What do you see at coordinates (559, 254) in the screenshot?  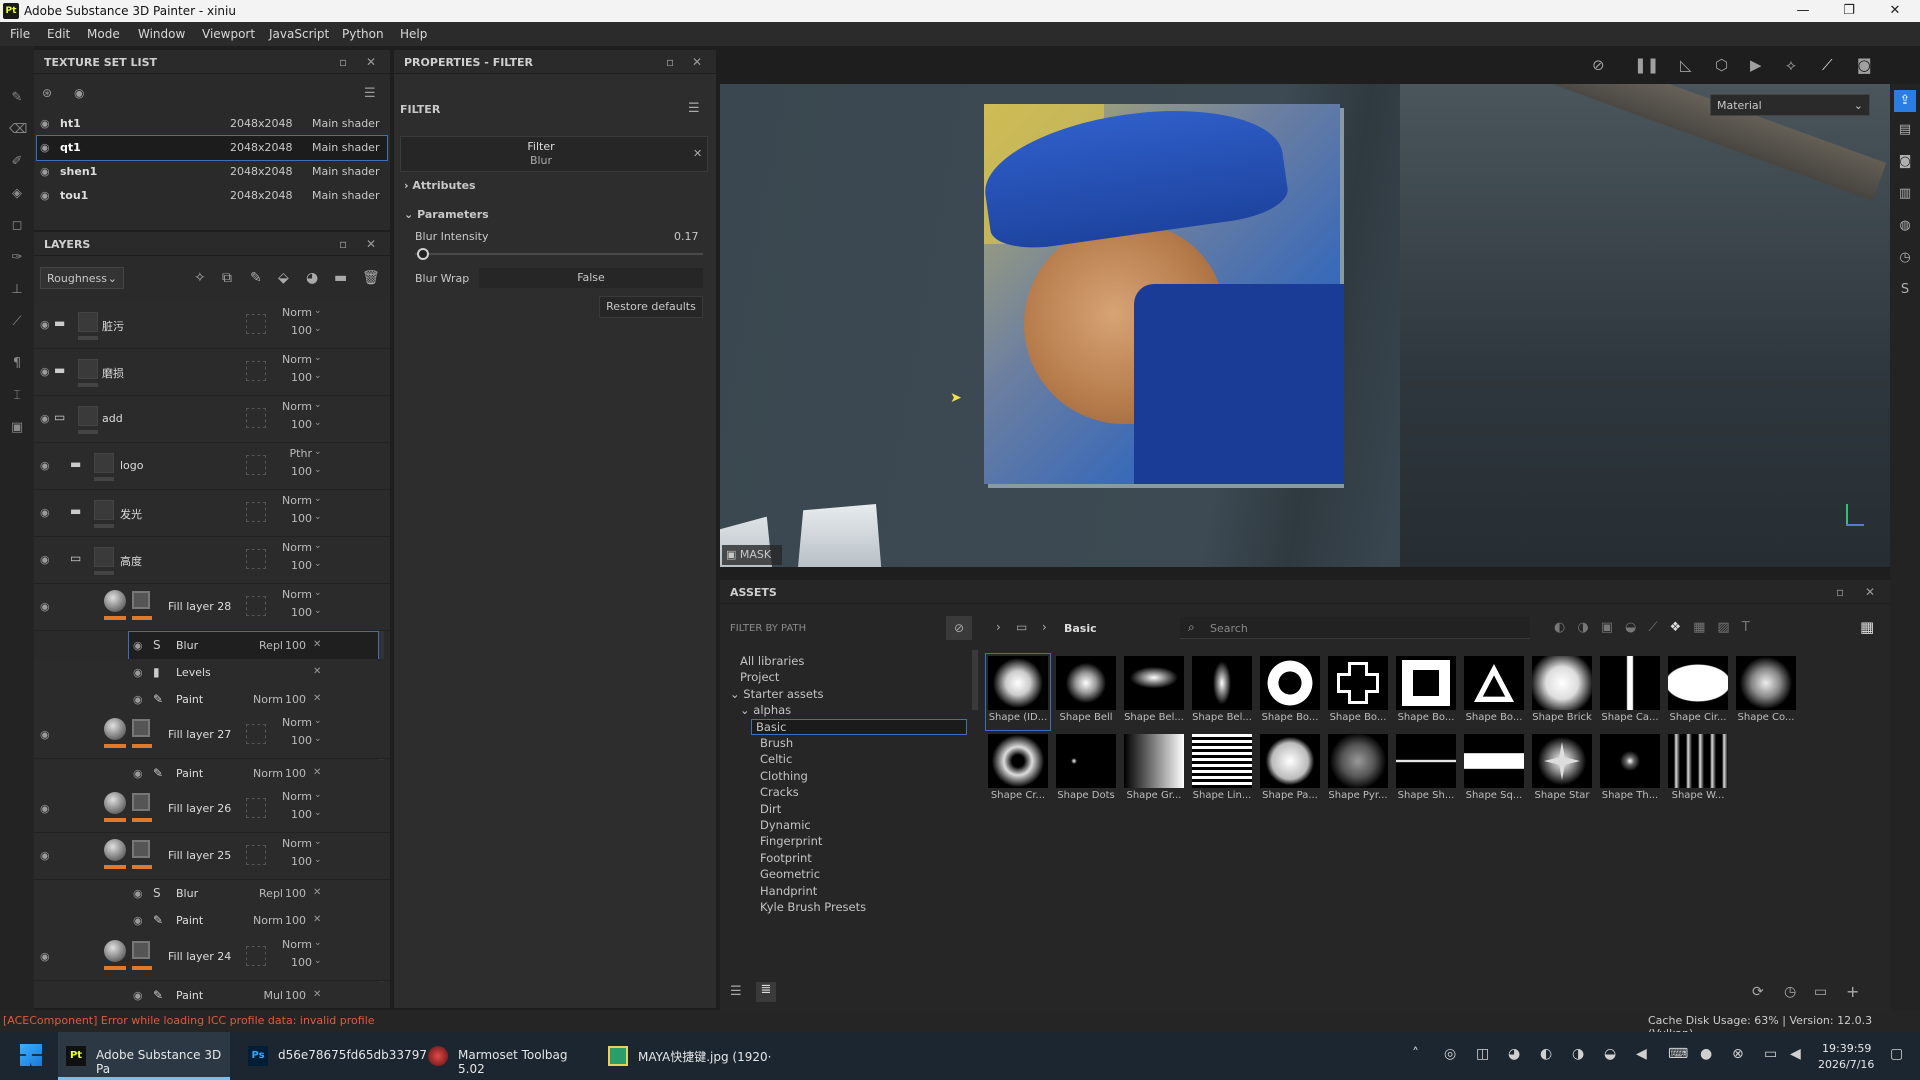 I see `blur-intensity-slider` at bounding box center [559, 254].